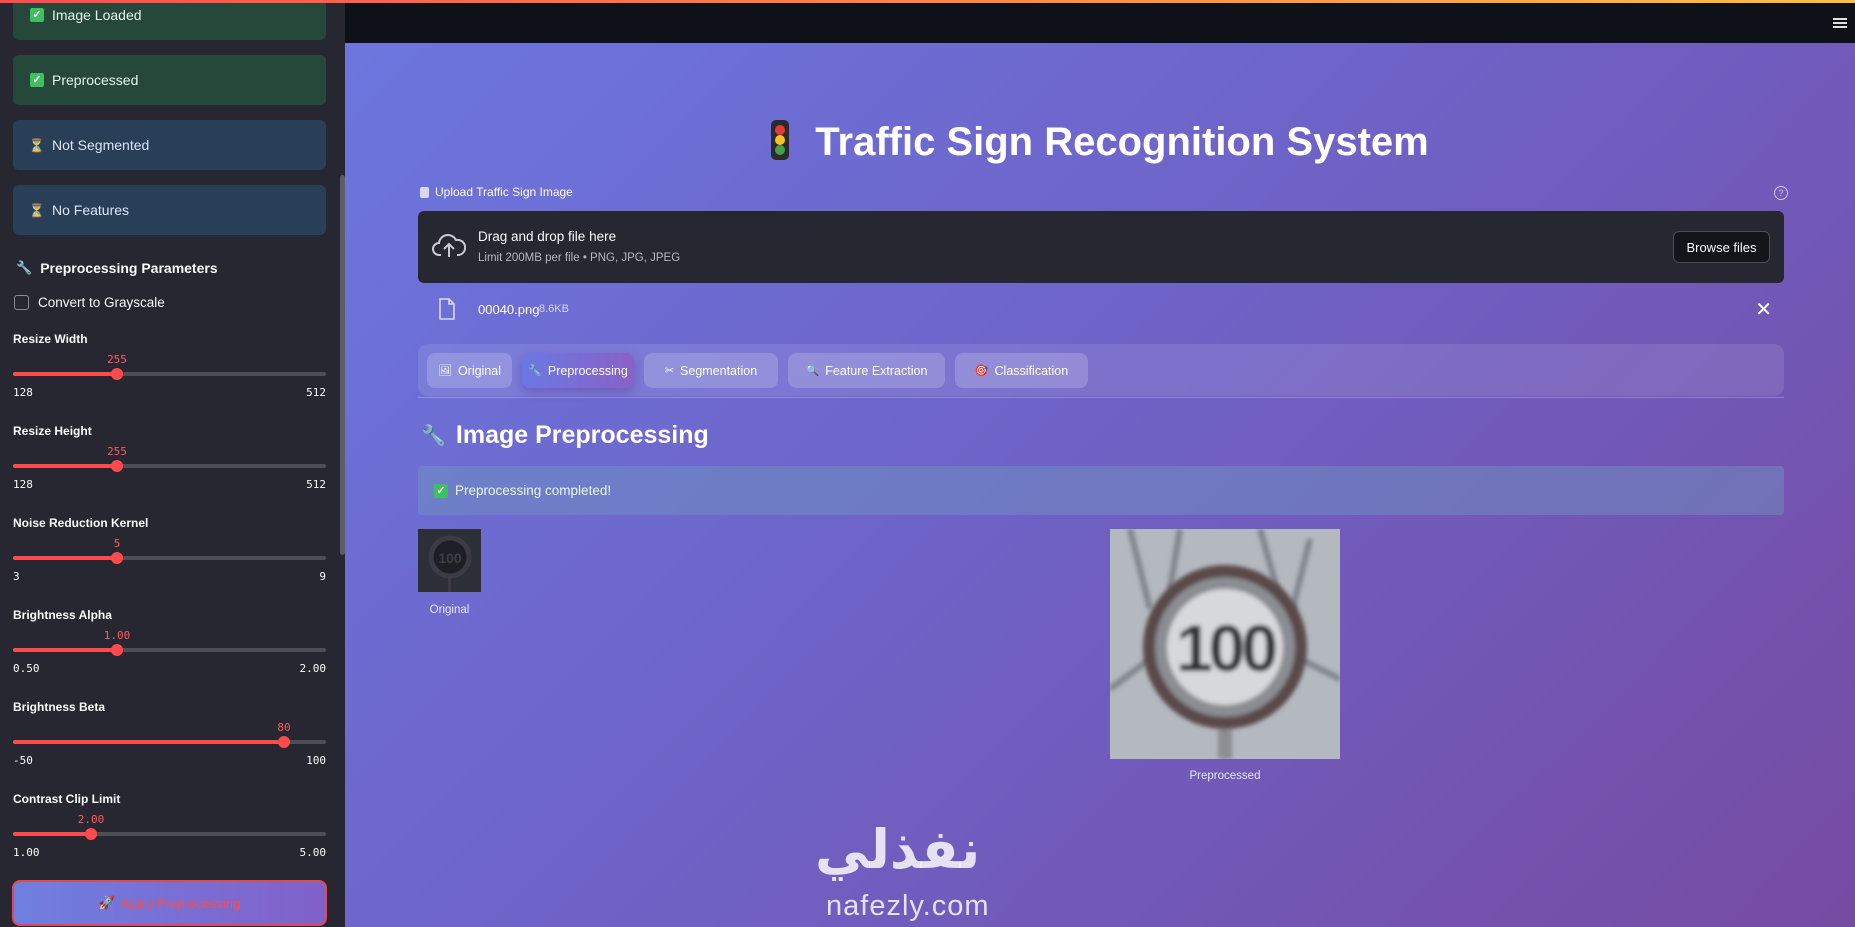 This screenshot has width=1855, height=927. Describe the element at coordinates (313, 852) in the screenshot. I see `slider-max: 5.00` at that location.